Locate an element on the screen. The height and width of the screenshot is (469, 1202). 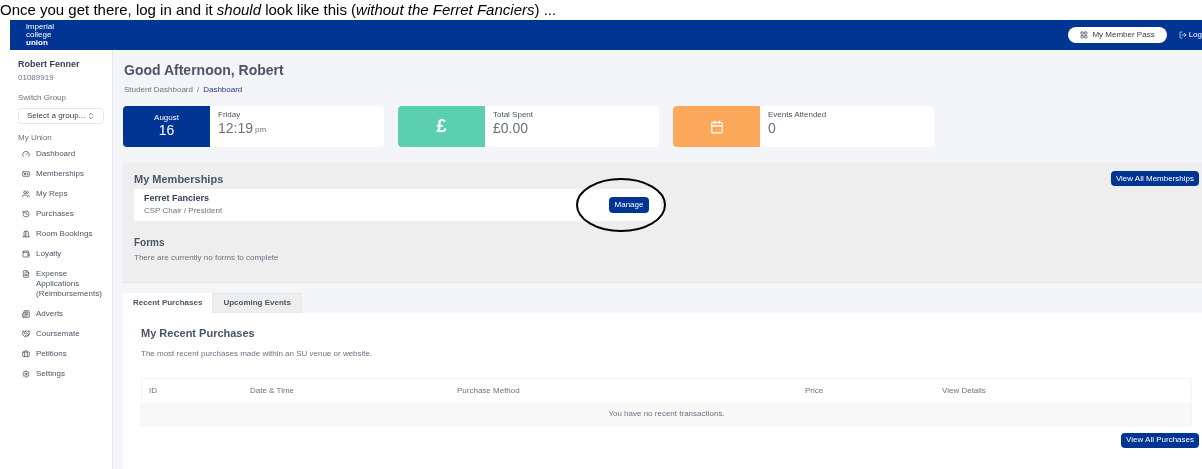
club-name: Ferret Fanciers is located at coordinates (177, 198).